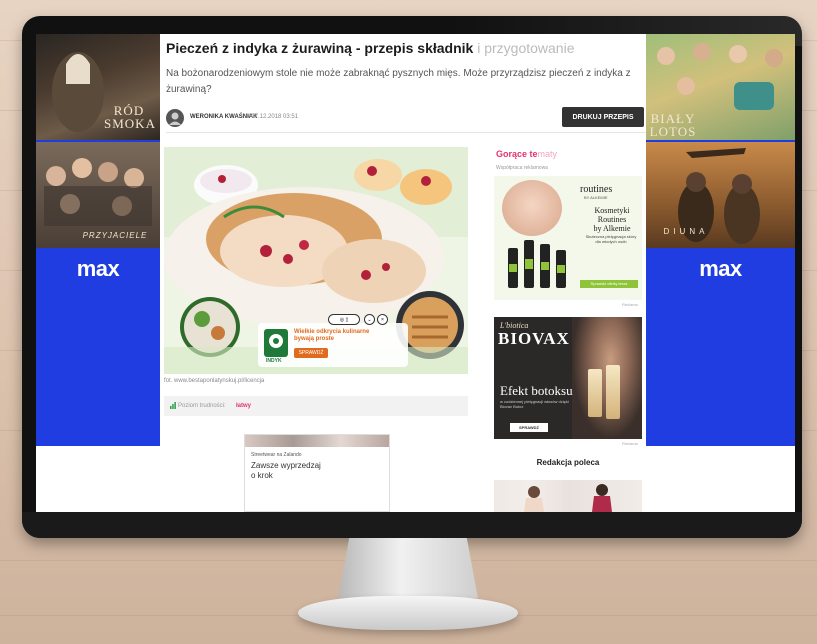 This screenshot has height=644, width=817. Describe the element at coordinates (202, 406) in the screenshot. I see `difficulty-label: Poziom trudności:` at that location.